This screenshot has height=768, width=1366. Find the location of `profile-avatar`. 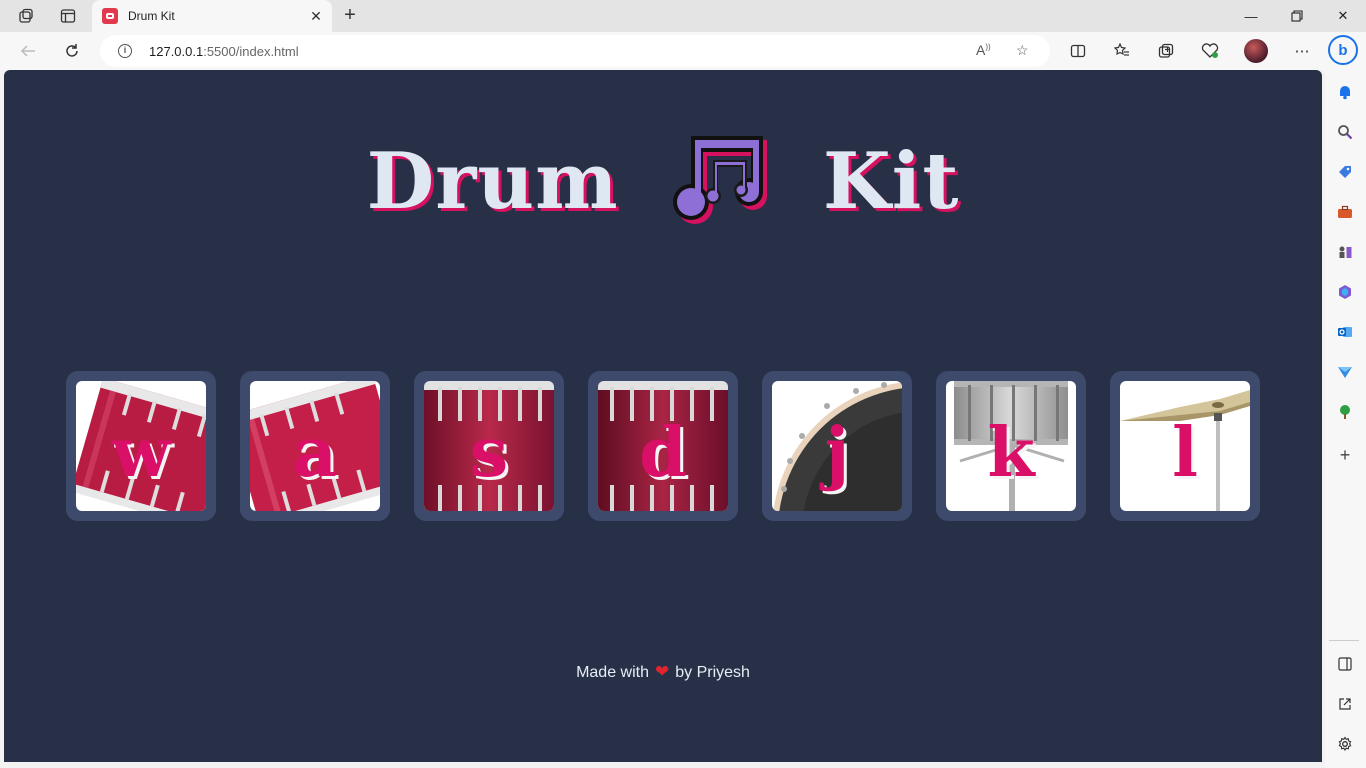

profile-avatar is located at coordinates (1256, 51).